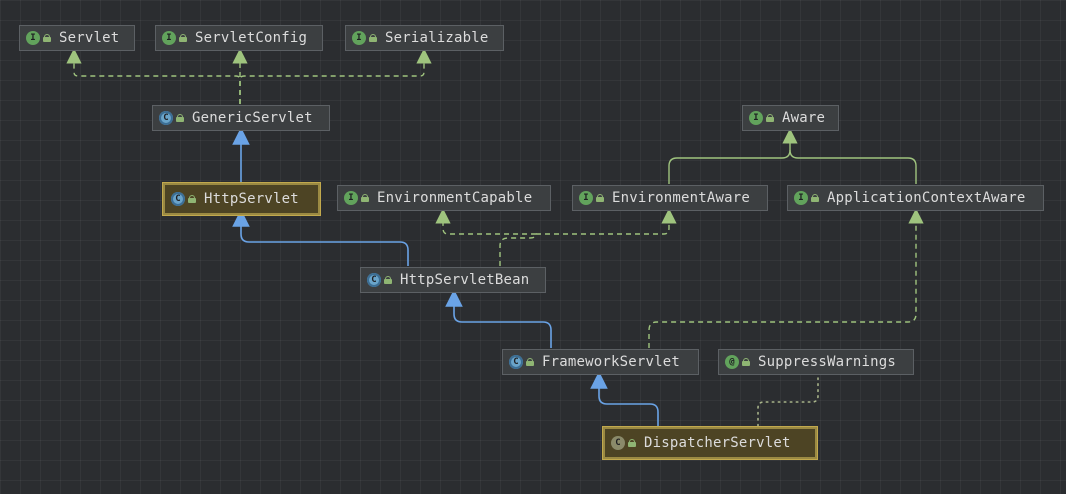 Image resolution: width=1066 pixels, height=494 pixels. I want to click on edge-dispatcherservlet-suppresswarnings, so click(788, 402).